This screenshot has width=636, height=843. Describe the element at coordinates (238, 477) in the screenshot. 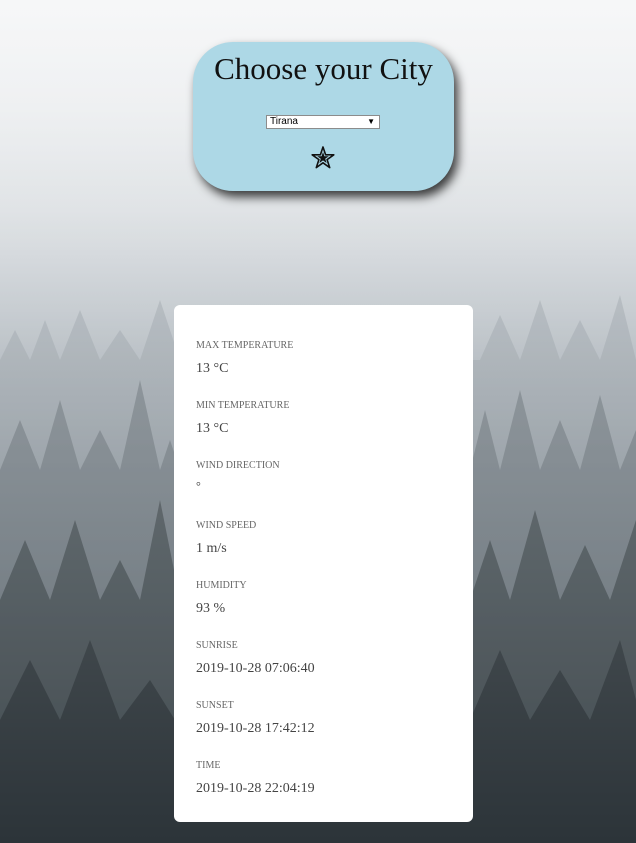

I see `metric-wind-direction: WIND DIRECTION °` at that location.